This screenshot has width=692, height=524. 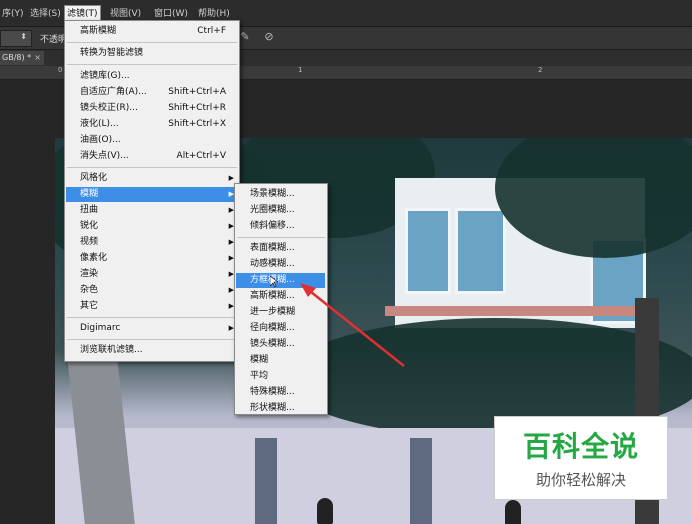 I want to click on watermark-title: 百科全说, so click(x=580, y=446).